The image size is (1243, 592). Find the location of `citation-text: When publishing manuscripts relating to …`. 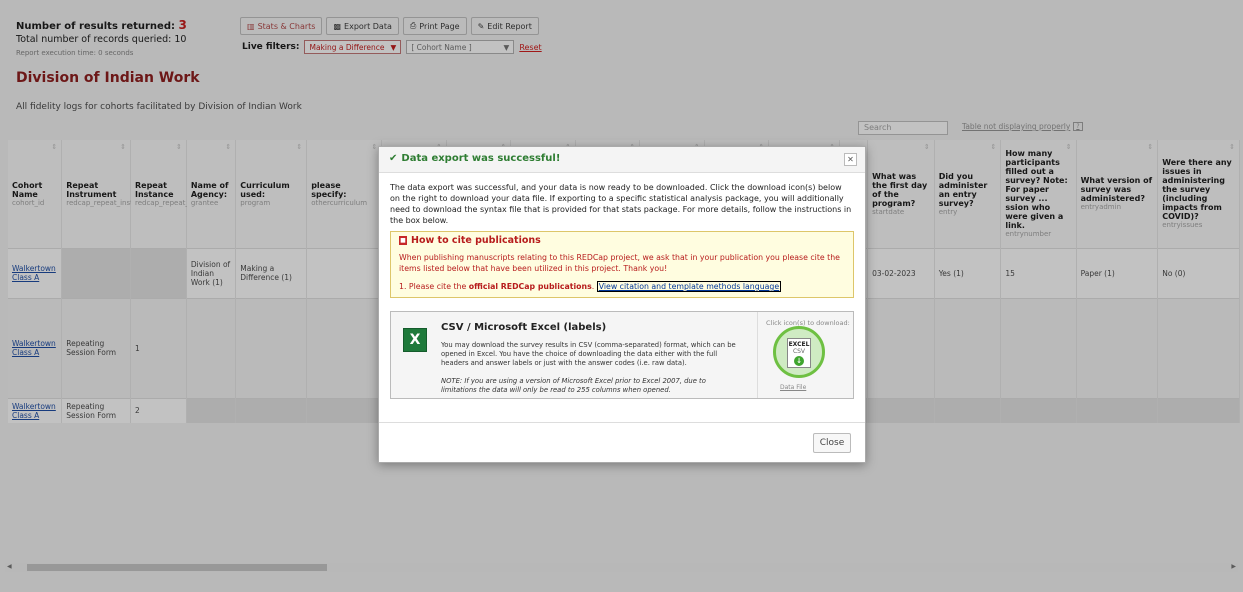

citation-text: When publishing manuscripts relating to … is located at coordinates (619, 263).